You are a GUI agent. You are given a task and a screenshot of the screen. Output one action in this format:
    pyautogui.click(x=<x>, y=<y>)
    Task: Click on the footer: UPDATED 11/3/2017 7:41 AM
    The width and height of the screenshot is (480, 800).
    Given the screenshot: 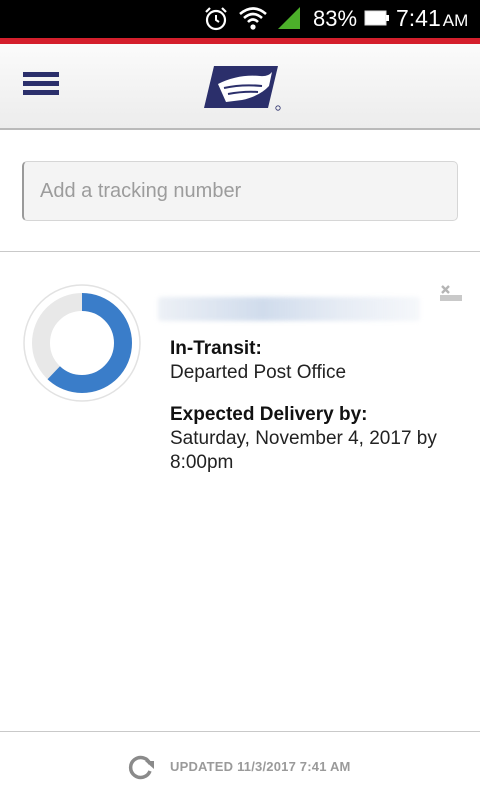 What is the action you would take?
    pyautogui.click(x=240, y=765)
    